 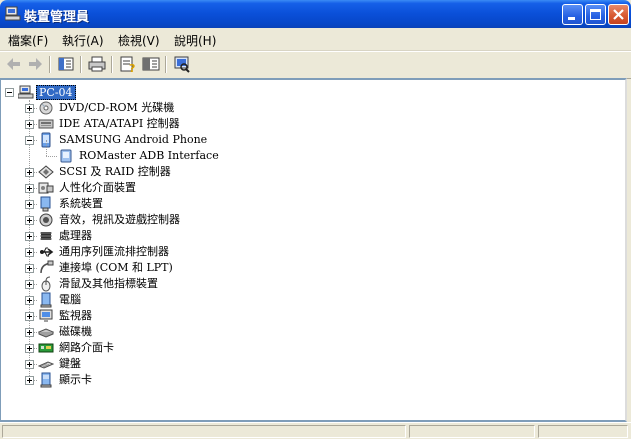 I want to click on adb-device-icon, so click(x=66, y=156).